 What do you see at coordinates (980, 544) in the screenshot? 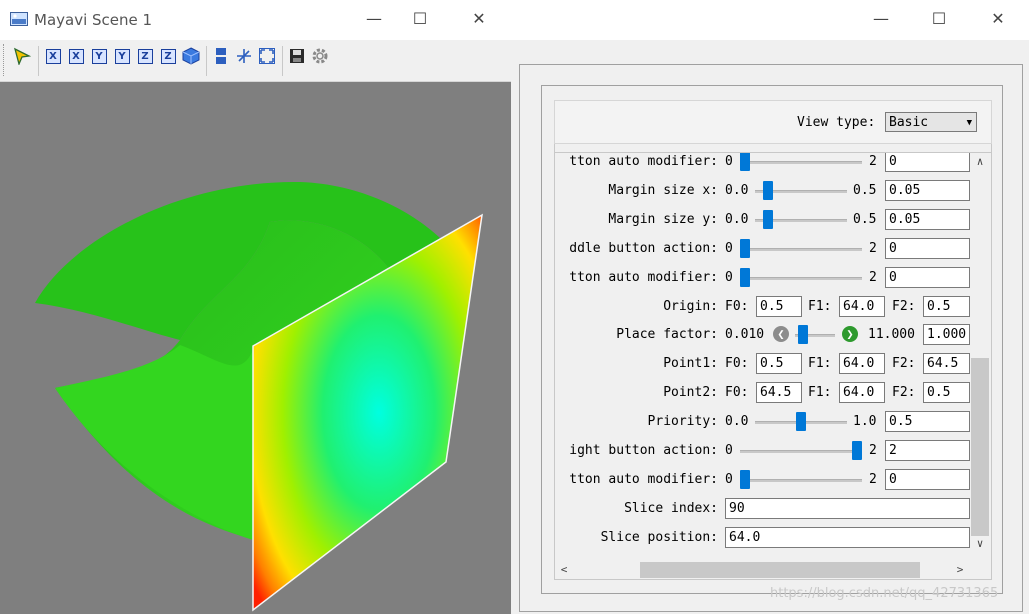
I see `scroll-down-icon: ∨` at bounding box center [980, 544].